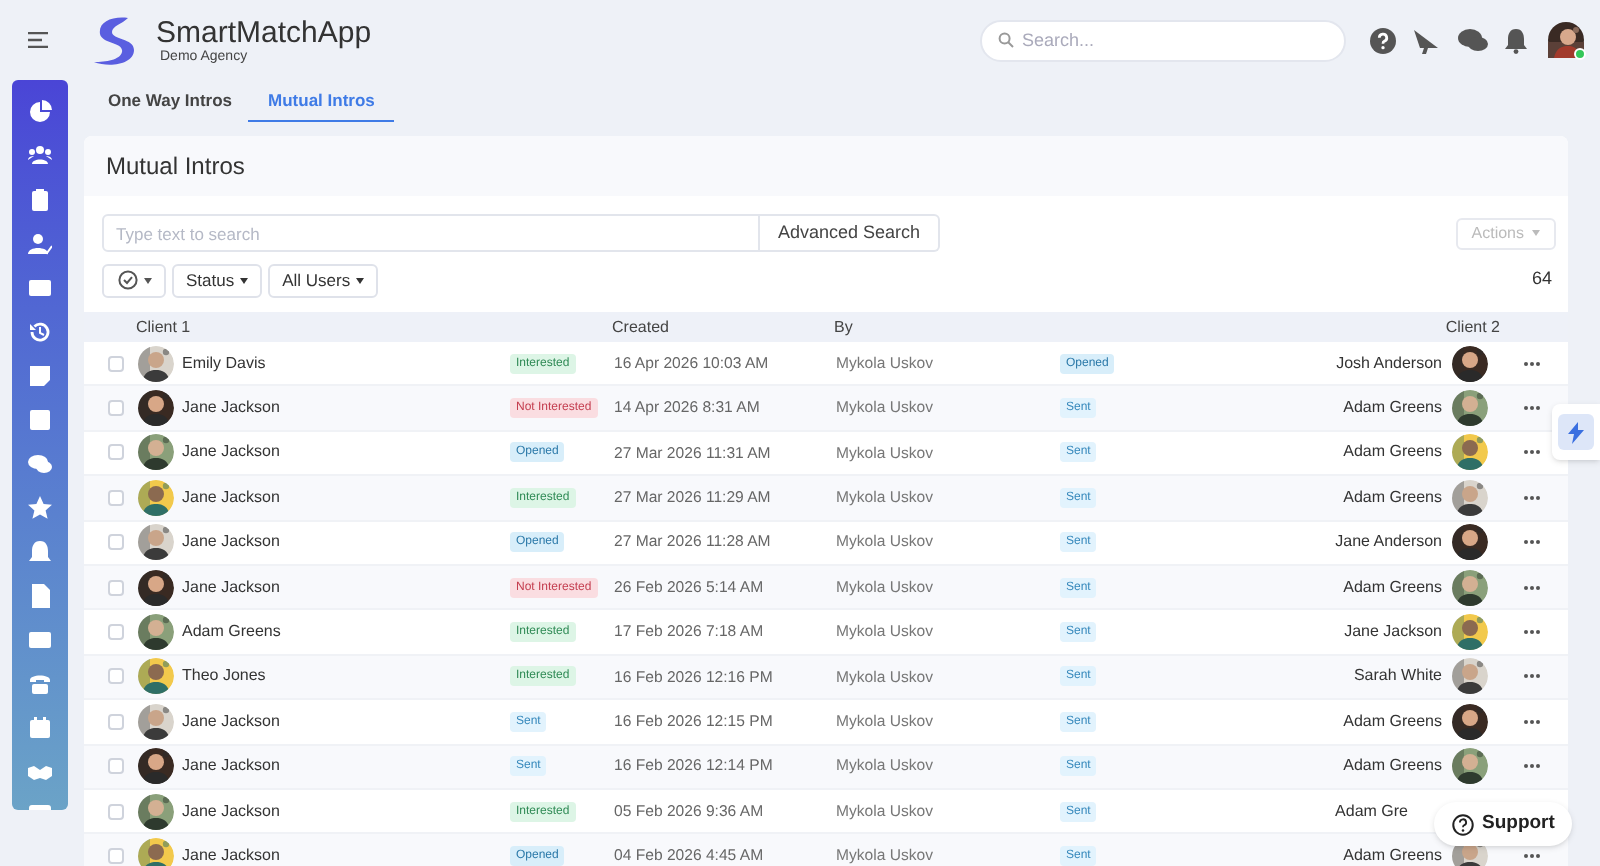 Image resolution: width=1600 pixels, height=866 pixels. I want to click on tab: One Way Intros, so click(170, 102).